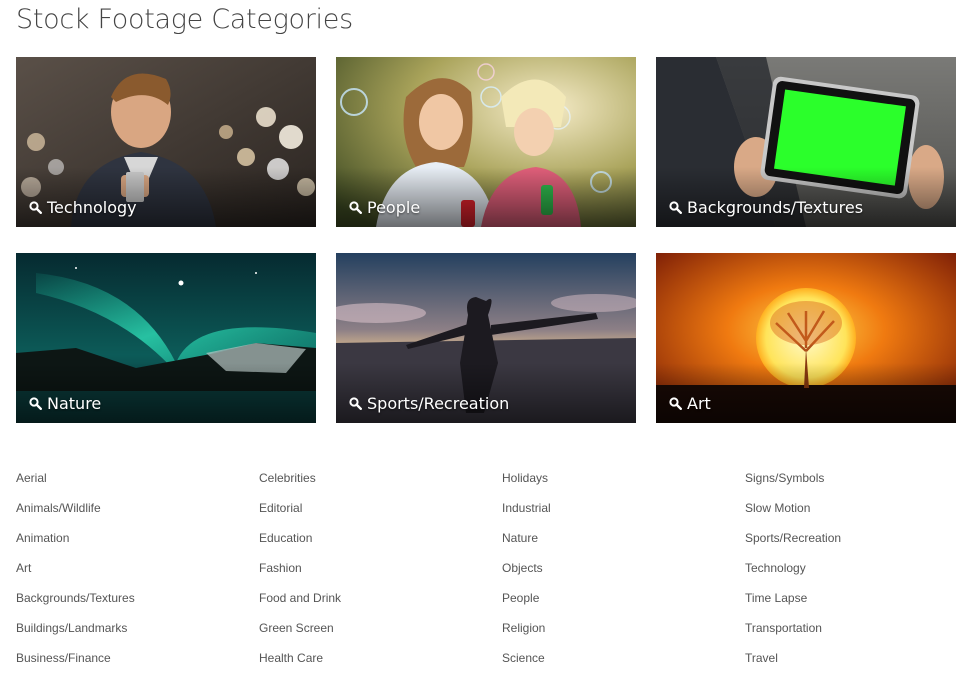  I want to click on page-title: Stock Footage Categories, so click(184, 19).